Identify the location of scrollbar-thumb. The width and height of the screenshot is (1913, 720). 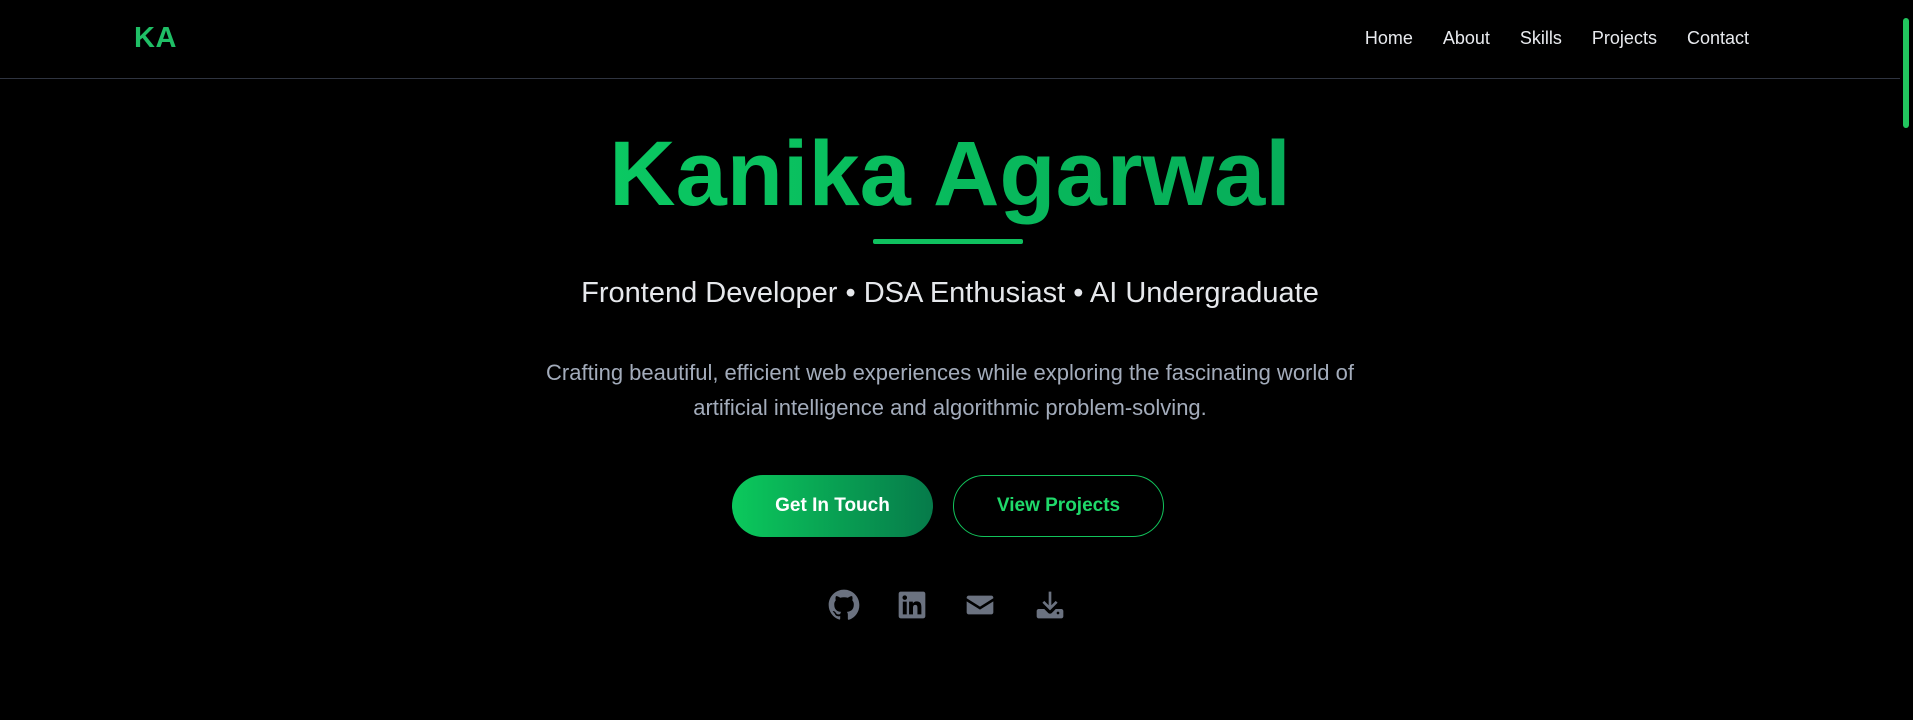
(1906, 73).